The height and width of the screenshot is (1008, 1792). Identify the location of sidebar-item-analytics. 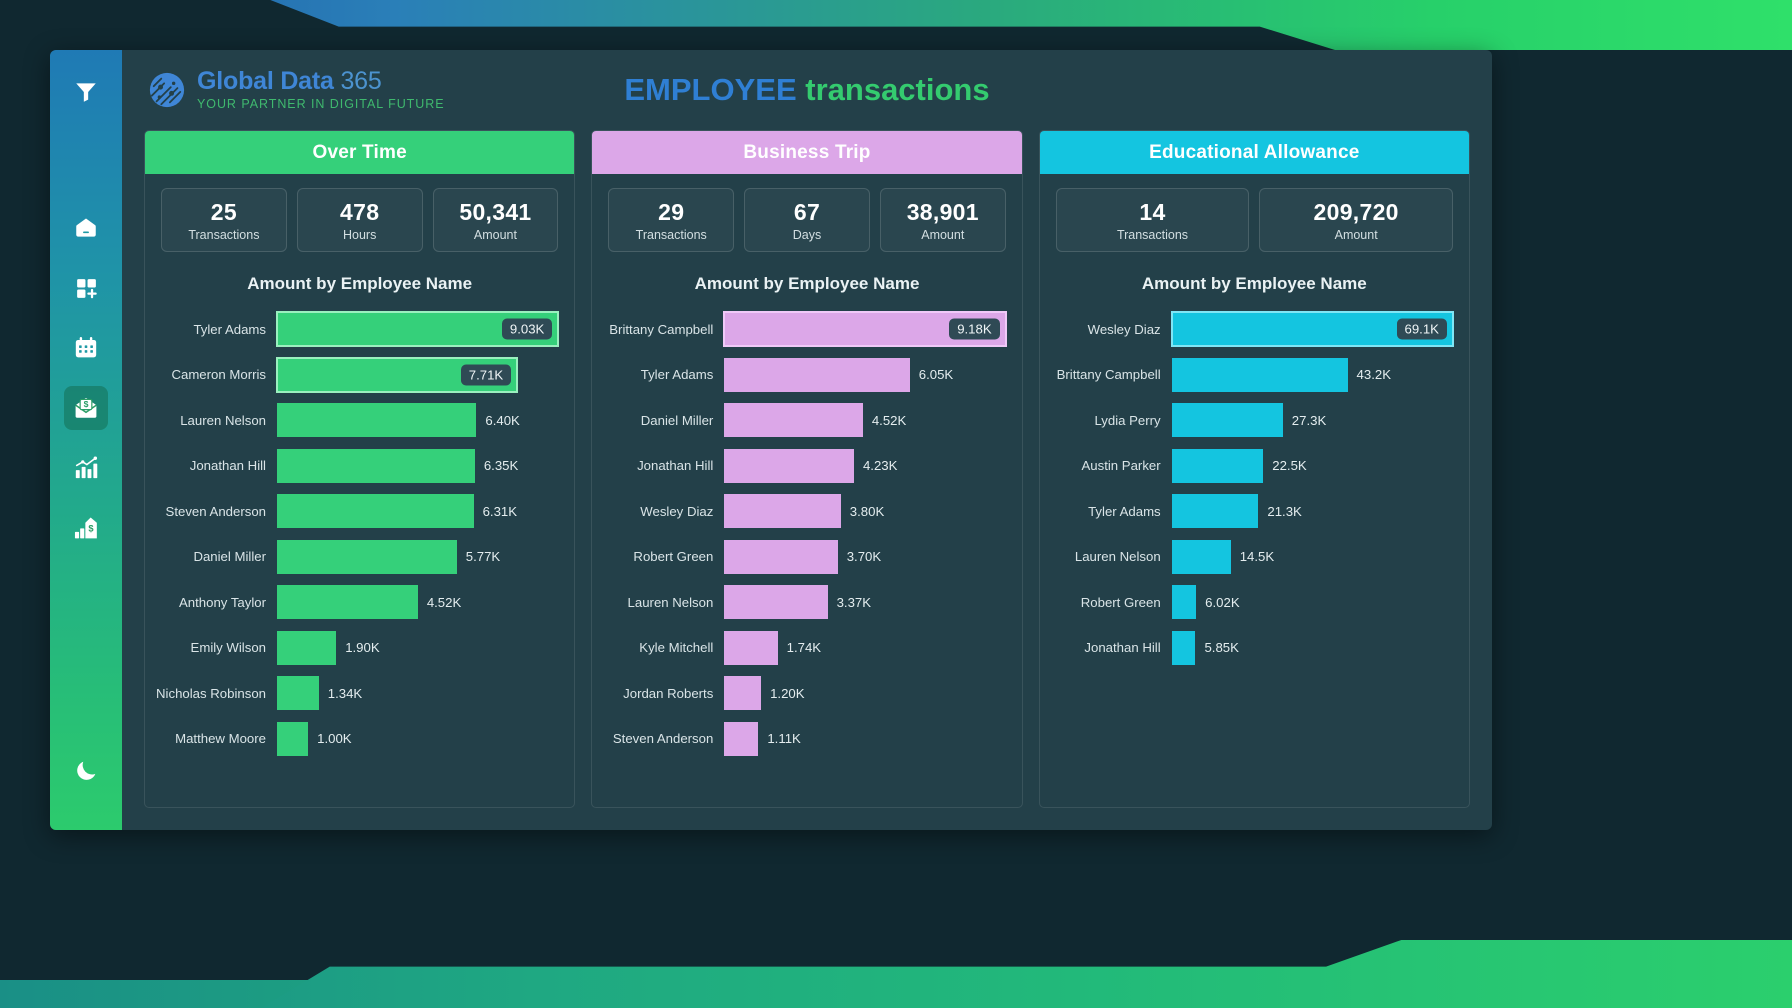
(86, 468).